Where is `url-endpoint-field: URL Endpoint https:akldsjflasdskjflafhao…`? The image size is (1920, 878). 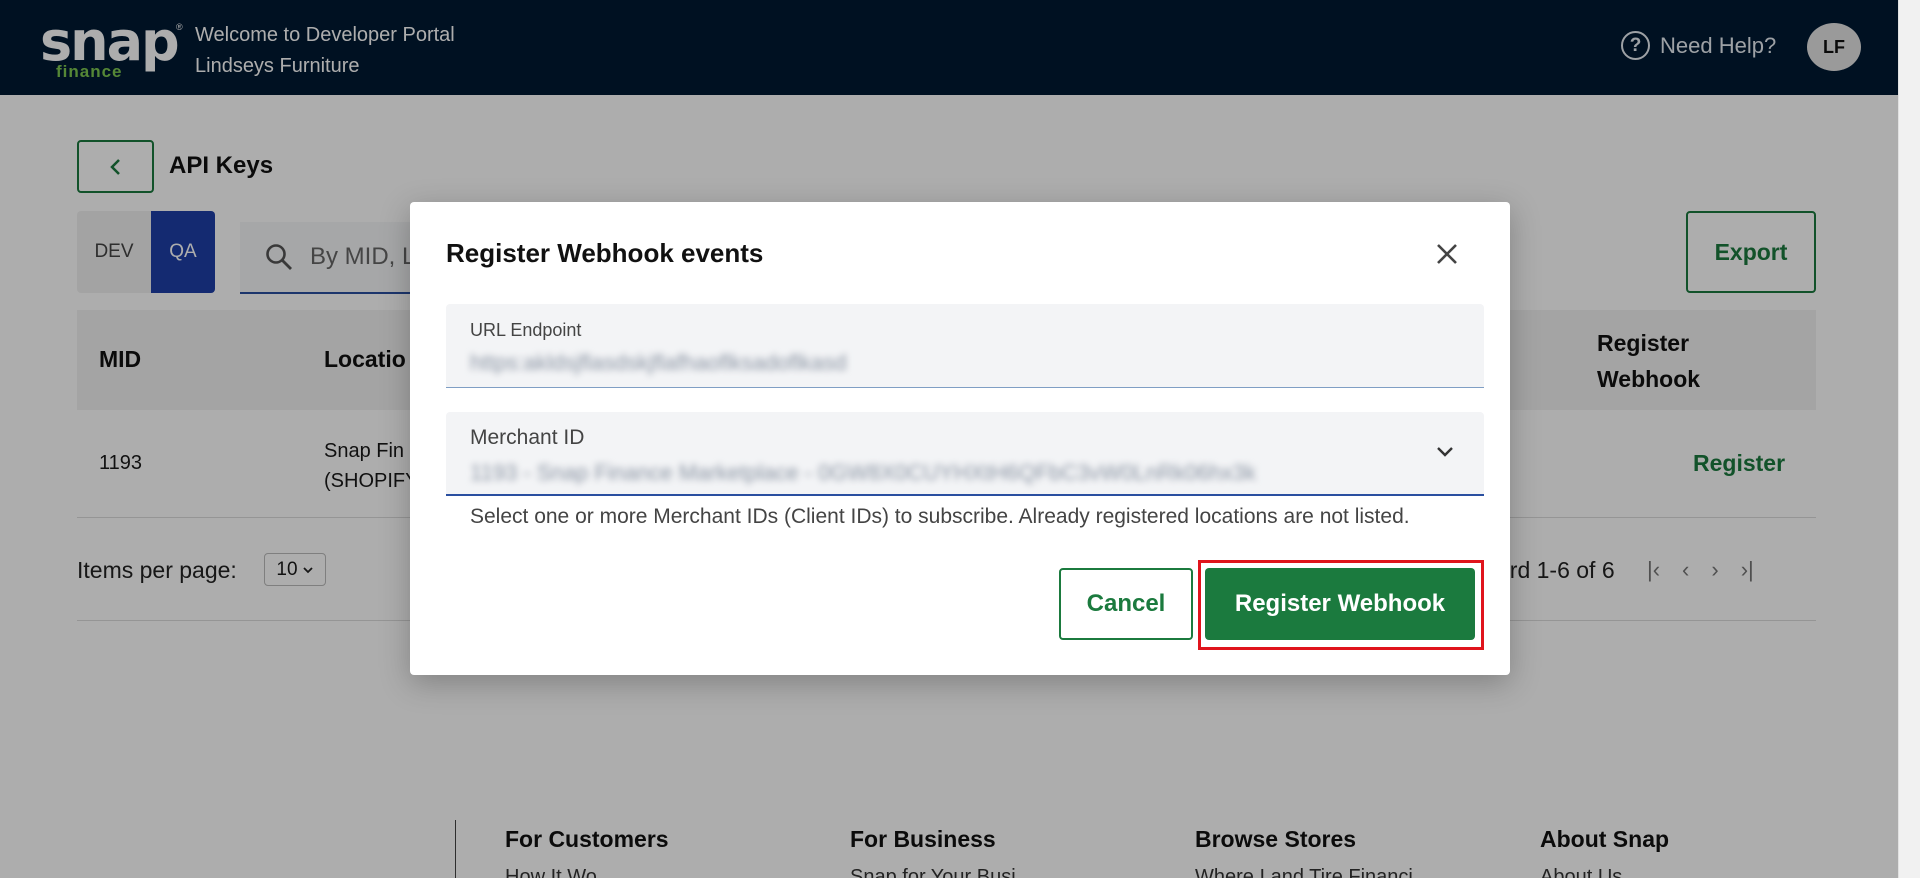 url-endpoint-field: URL Endpoint https:akldsjflasdskjflafhao… is located at coordinates (965, 346).